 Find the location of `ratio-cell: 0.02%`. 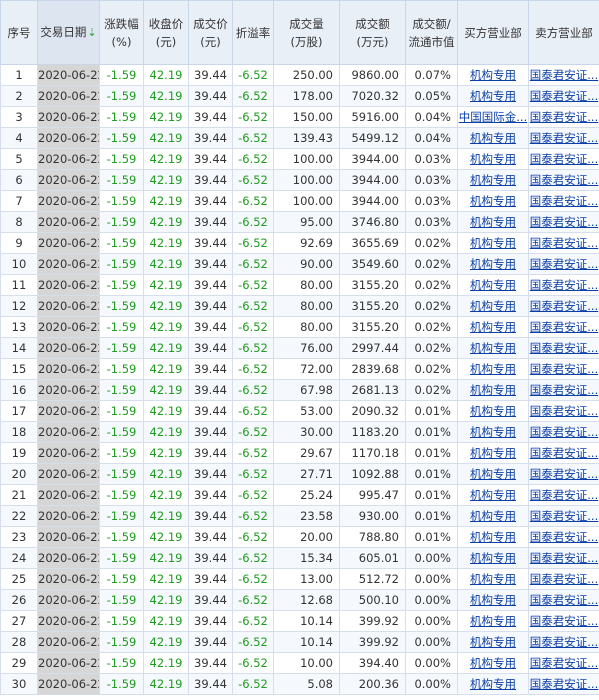

ratio-cell: 0.02% is located at coordinates (431, 390).